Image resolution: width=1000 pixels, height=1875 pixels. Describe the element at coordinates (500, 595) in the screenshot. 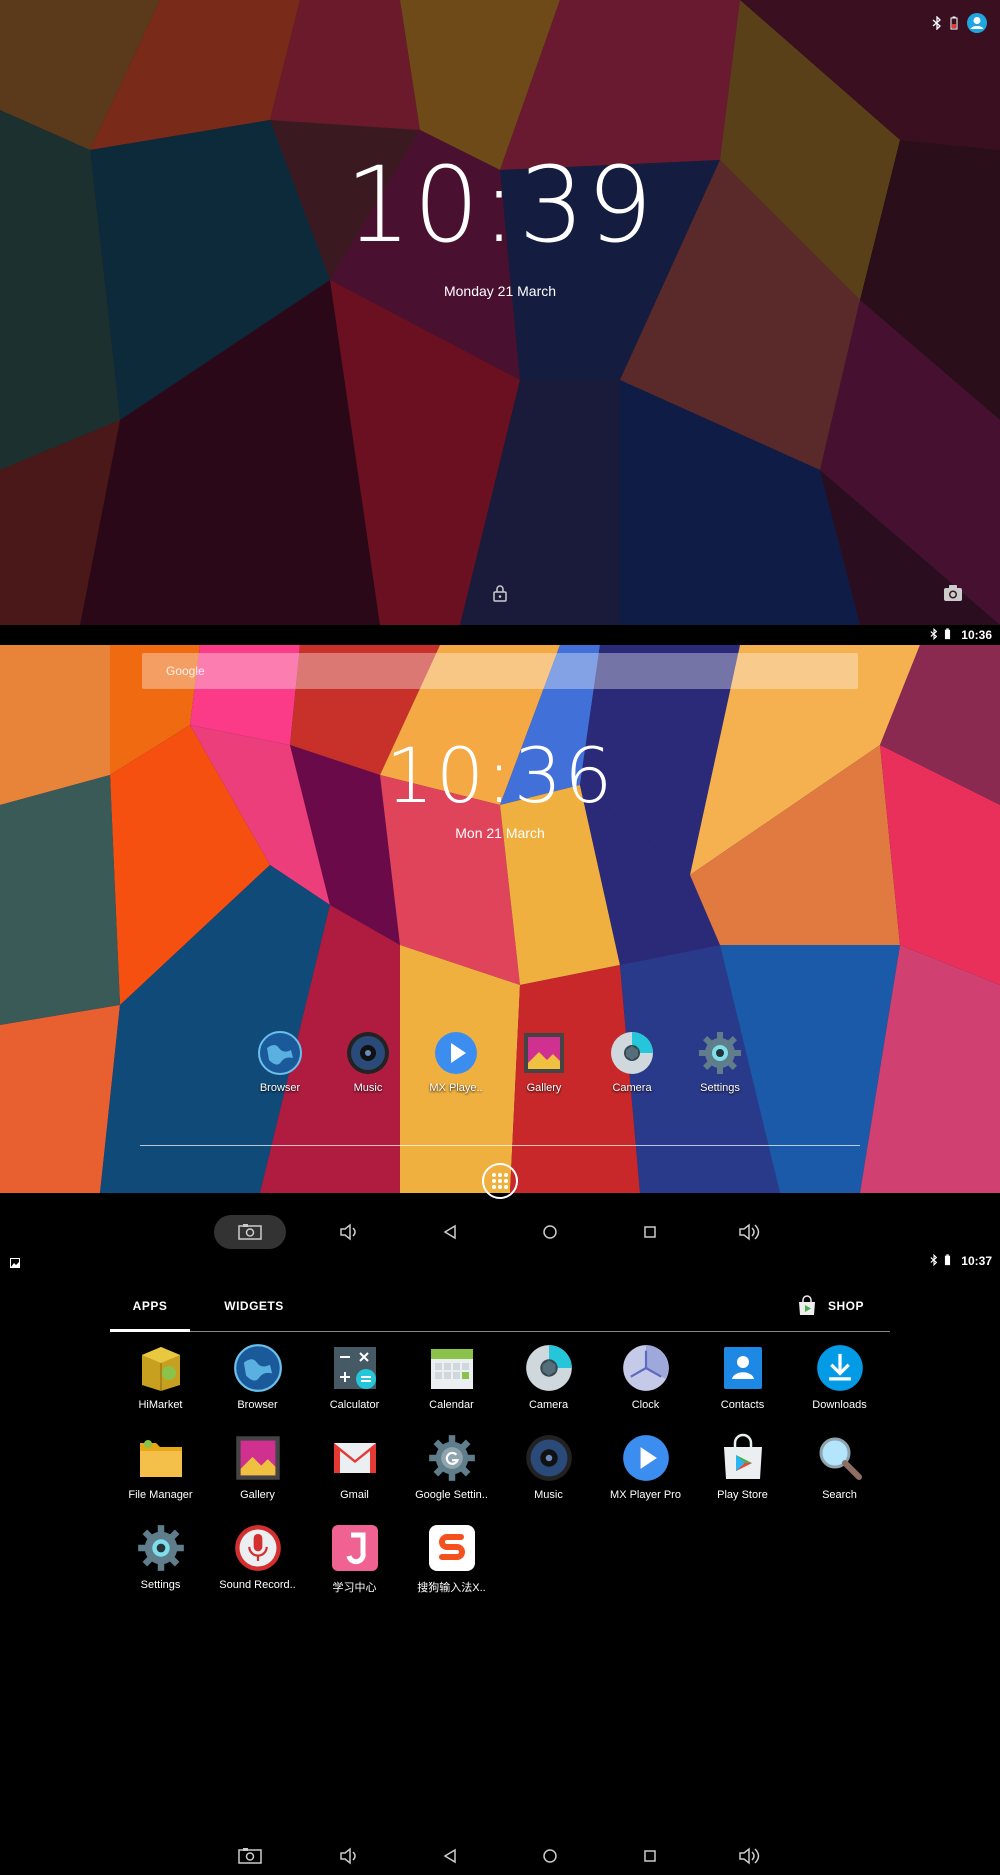

I see `lock-icon` at that location.